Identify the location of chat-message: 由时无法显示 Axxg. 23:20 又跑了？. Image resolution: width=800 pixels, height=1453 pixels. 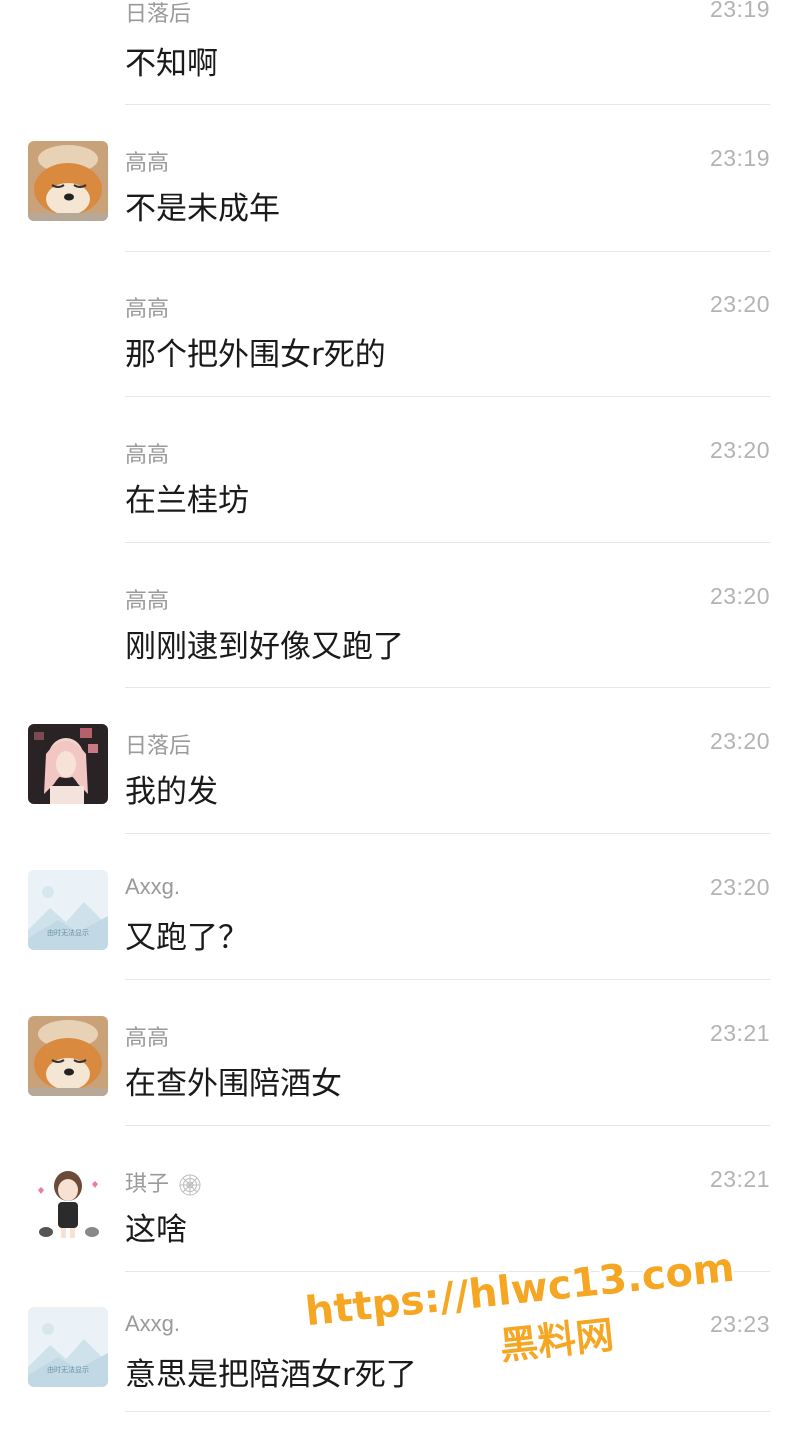
(400, 943).